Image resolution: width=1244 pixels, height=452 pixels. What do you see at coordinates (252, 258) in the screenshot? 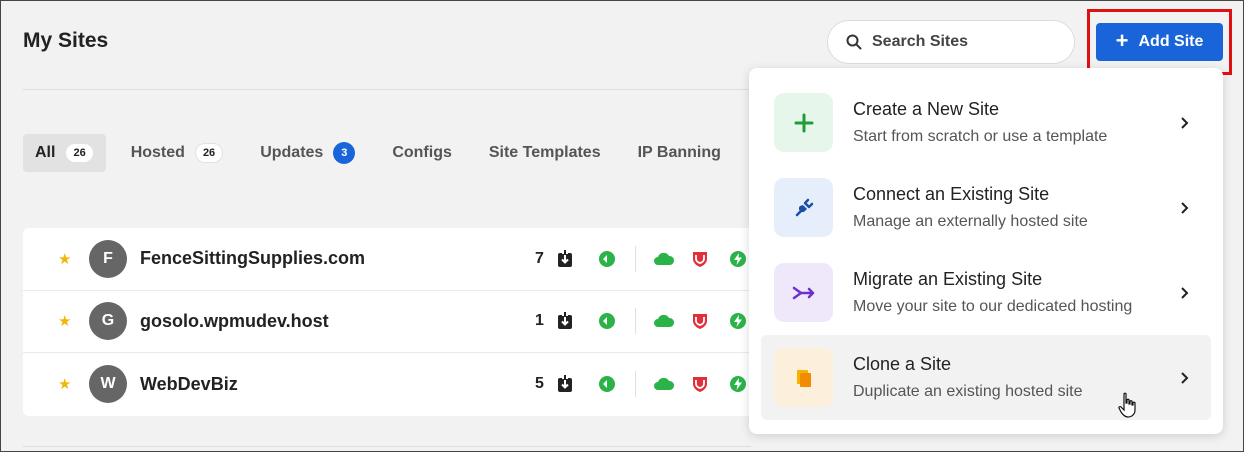
I see `site-name: FenceSittingSupplies.com` at bounding box center [252, 258].